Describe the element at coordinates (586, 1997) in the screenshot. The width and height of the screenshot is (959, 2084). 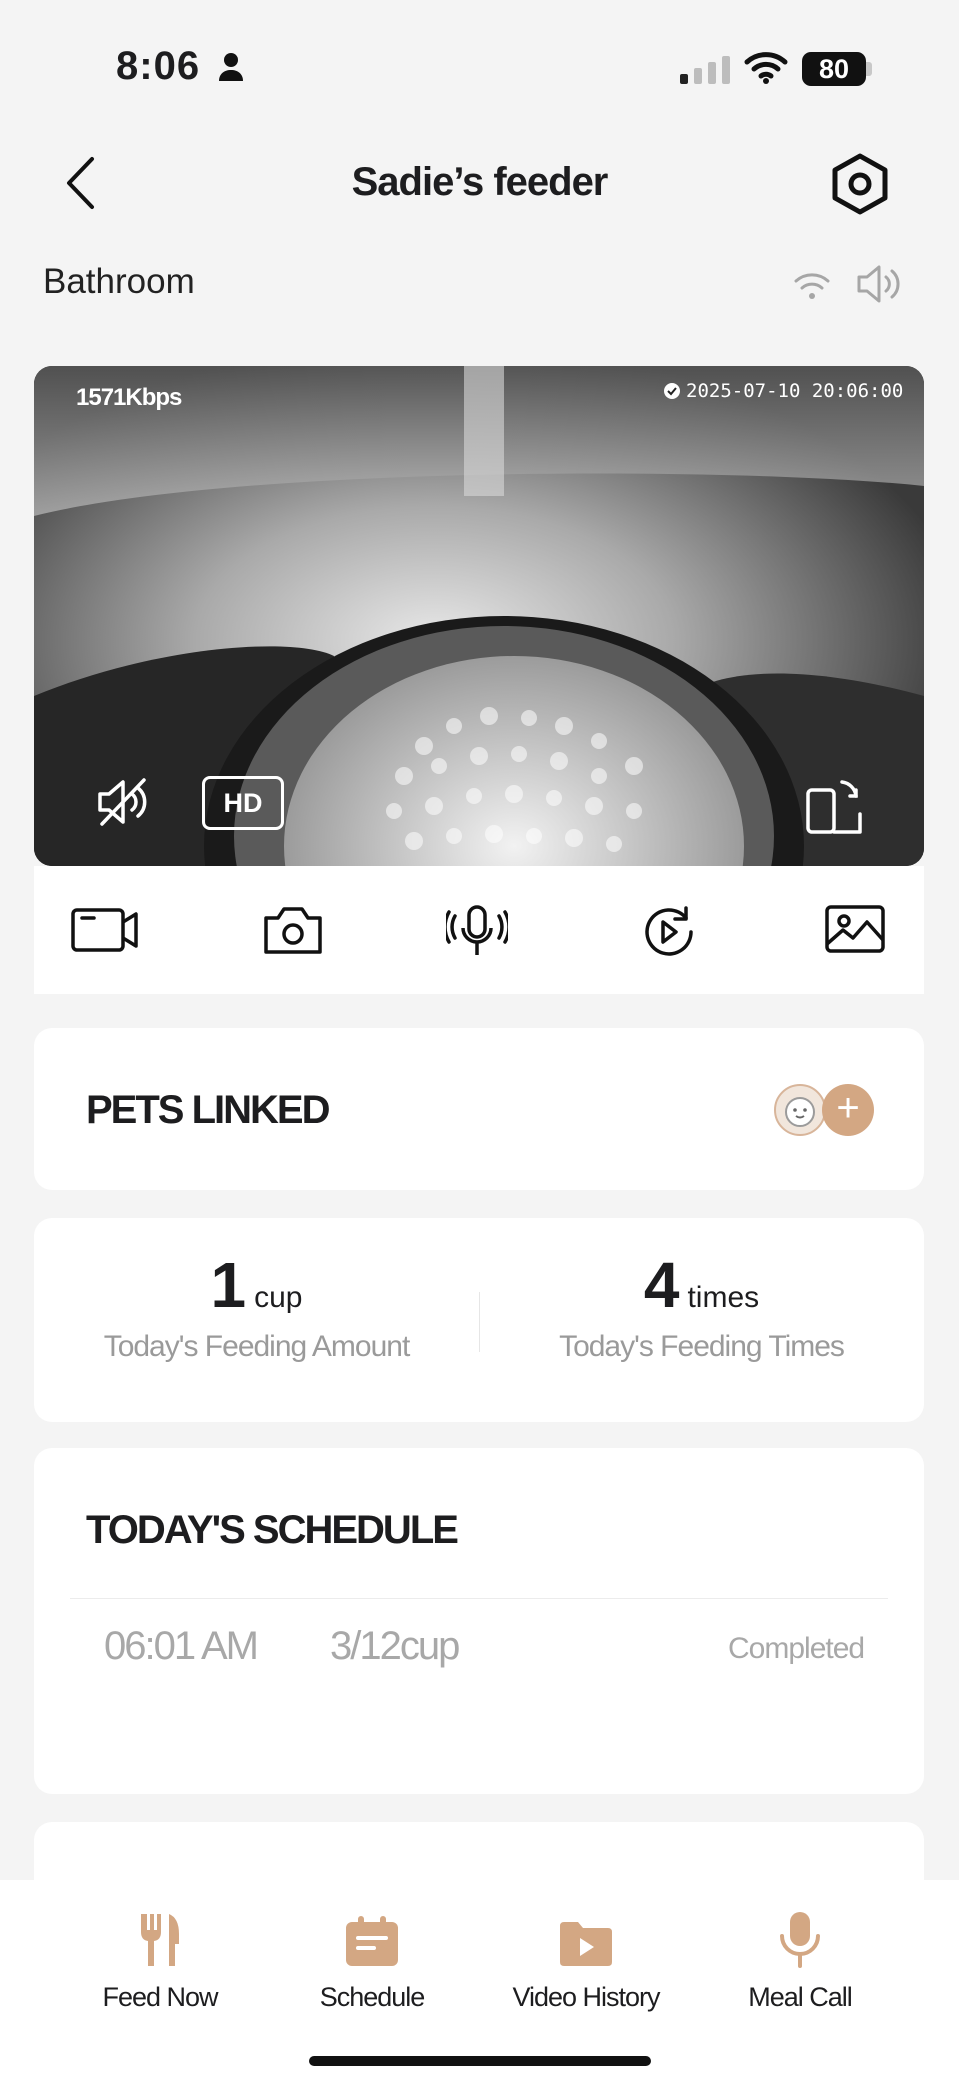
I see `nav-video-history-label: Video History` at that location.